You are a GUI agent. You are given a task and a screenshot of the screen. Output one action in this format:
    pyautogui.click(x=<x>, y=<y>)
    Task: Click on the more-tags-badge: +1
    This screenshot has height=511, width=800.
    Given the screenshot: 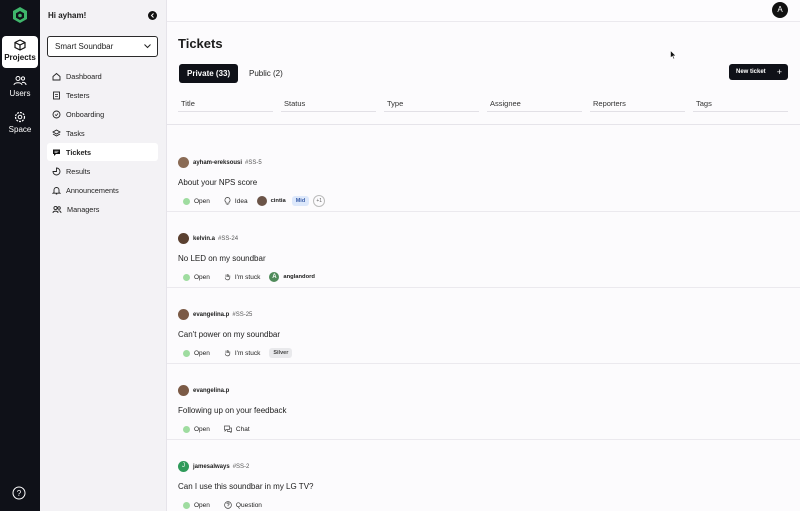 What is the action you would take?
    pyautogui.click(x=319, y=201)
    